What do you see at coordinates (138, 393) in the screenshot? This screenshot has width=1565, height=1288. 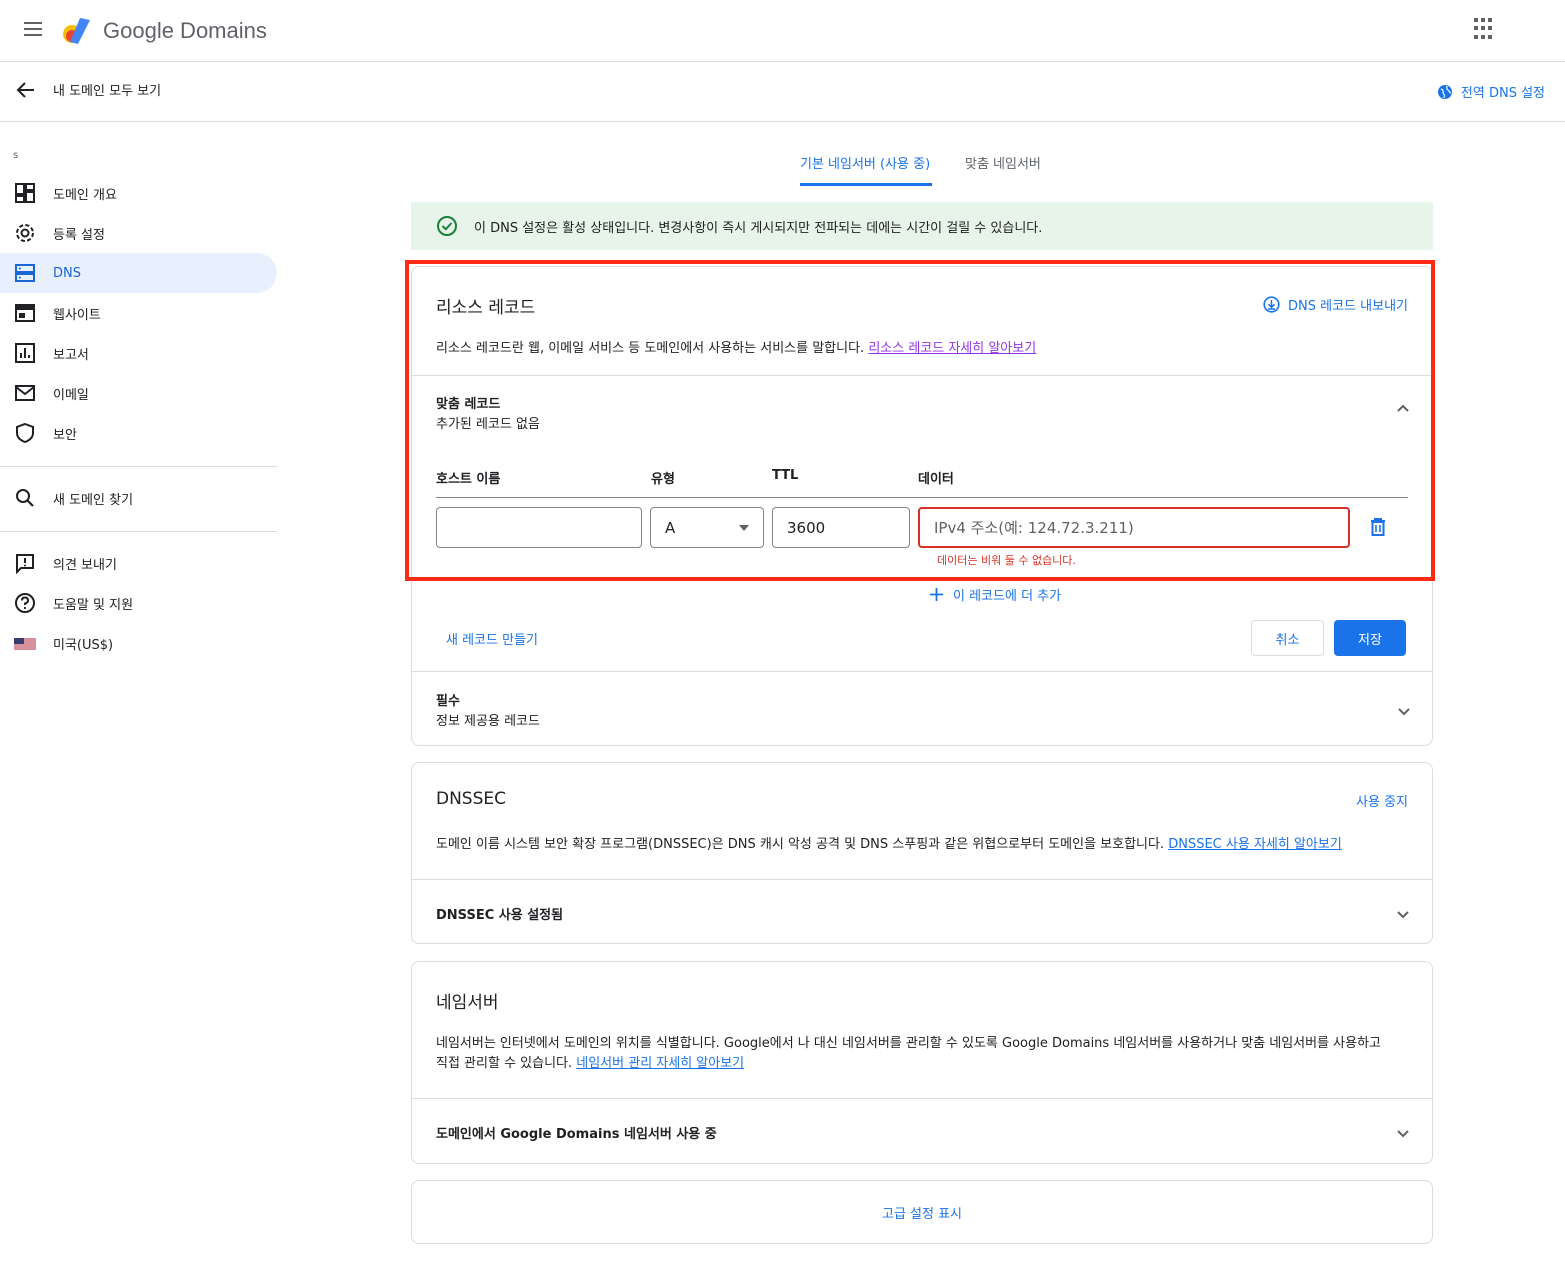 I see `sidebar-item-email: 이메일` at bounding box center [138, 393].